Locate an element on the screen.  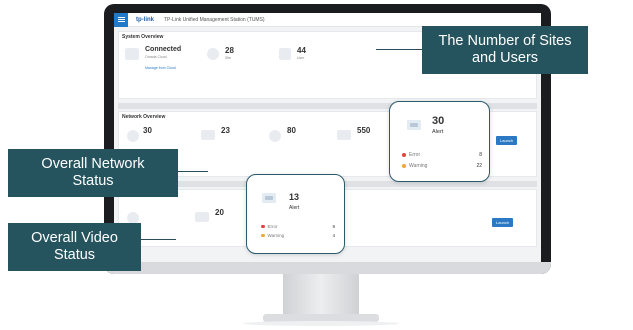
video-error-row: Error 9 is located at coordinates (298, 226).